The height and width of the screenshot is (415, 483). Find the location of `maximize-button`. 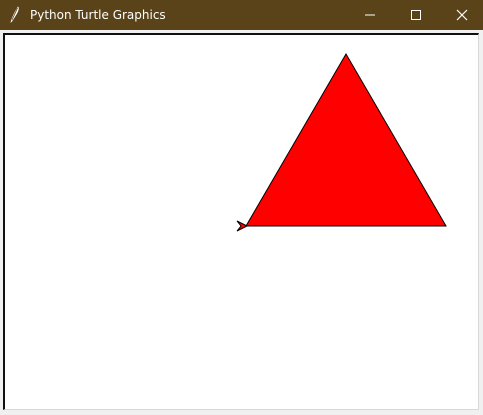

maximize-button is located at coordinates (416, 15).